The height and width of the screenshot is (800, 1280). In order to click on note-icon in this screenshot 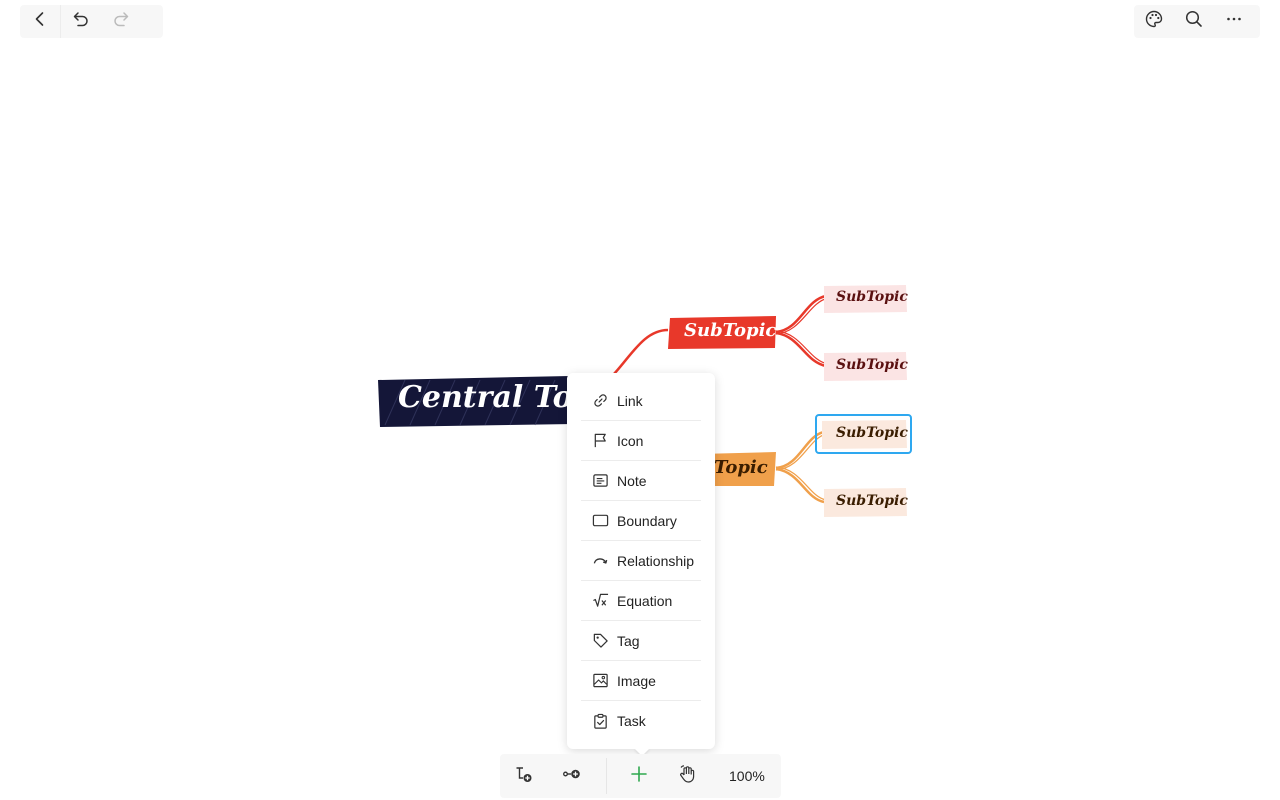, I will do `click(600, 481)`.